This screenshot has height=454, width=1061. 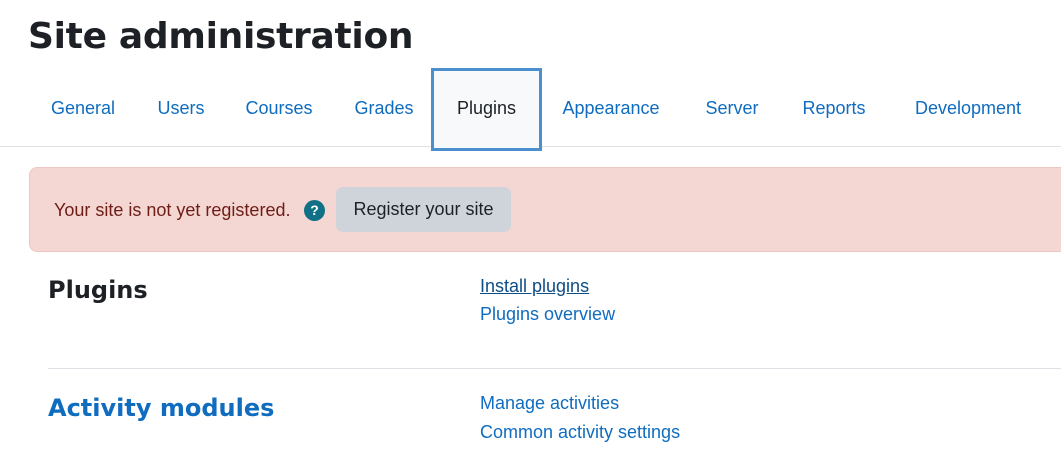 I want to click on section-heading-plugins: Plugins, so click(x=98, y=290).